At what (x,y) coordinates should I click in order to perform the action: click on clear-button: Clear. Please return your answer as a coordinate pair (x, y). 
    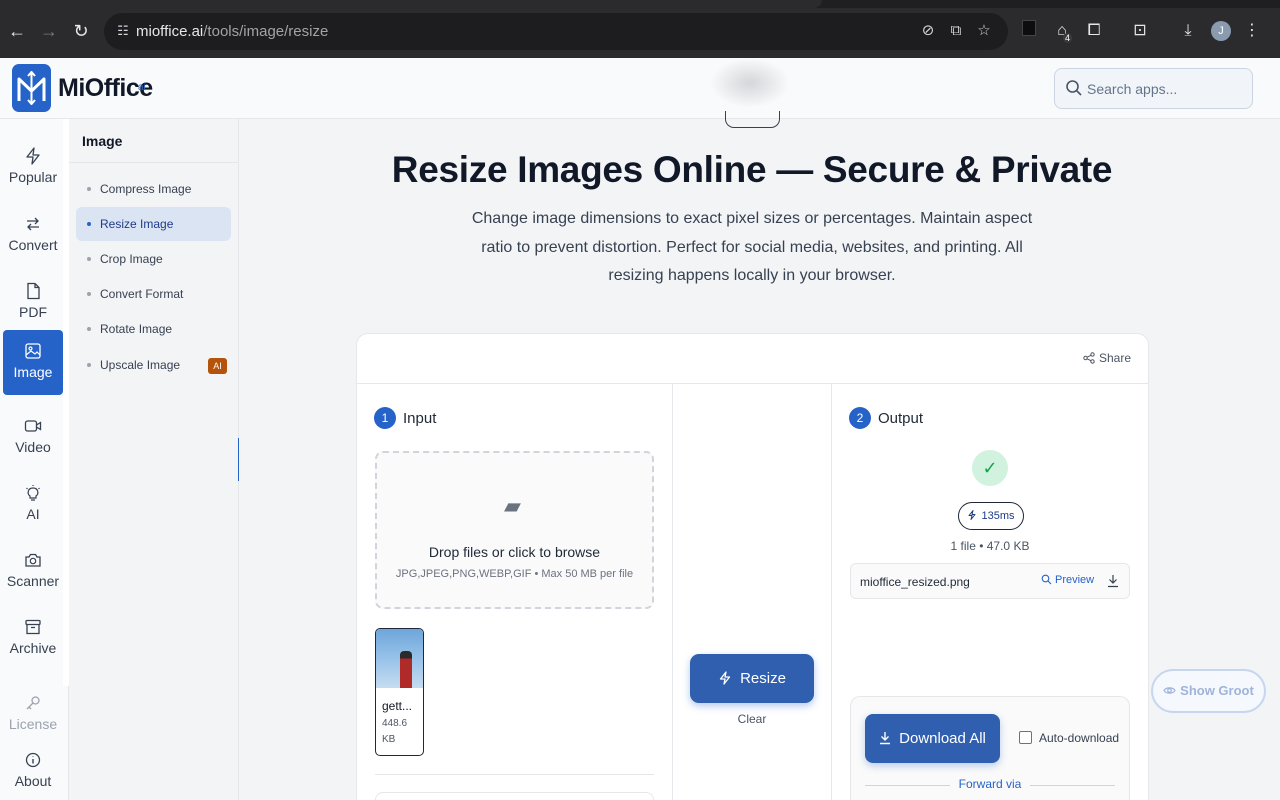
    Looking at the image, I should click on (752, 719).